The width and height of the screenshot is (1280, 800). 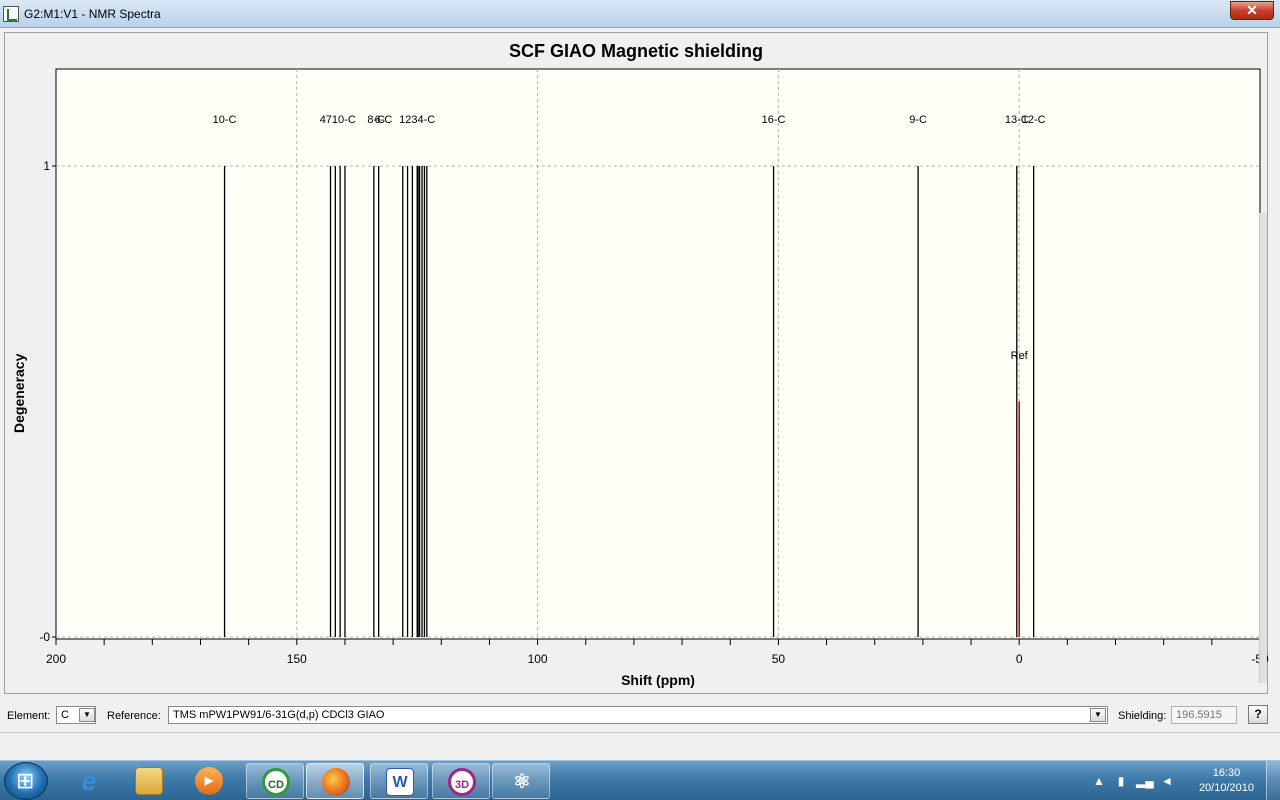 I want to click on chemsketch-icon: CD, so click(x=276, y=782).